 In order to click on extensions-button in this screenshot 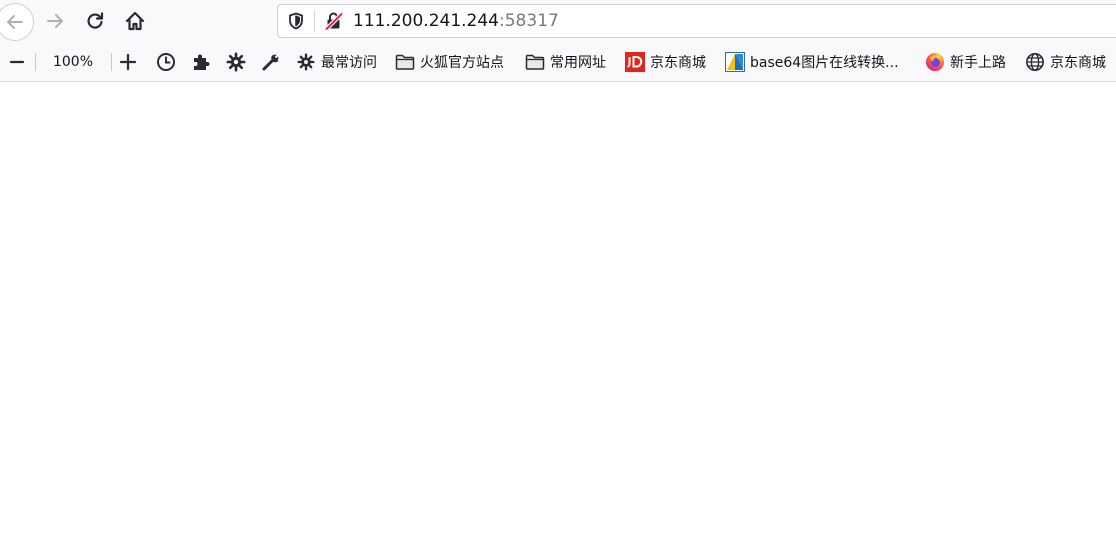, I will do `click(201, 62)`.